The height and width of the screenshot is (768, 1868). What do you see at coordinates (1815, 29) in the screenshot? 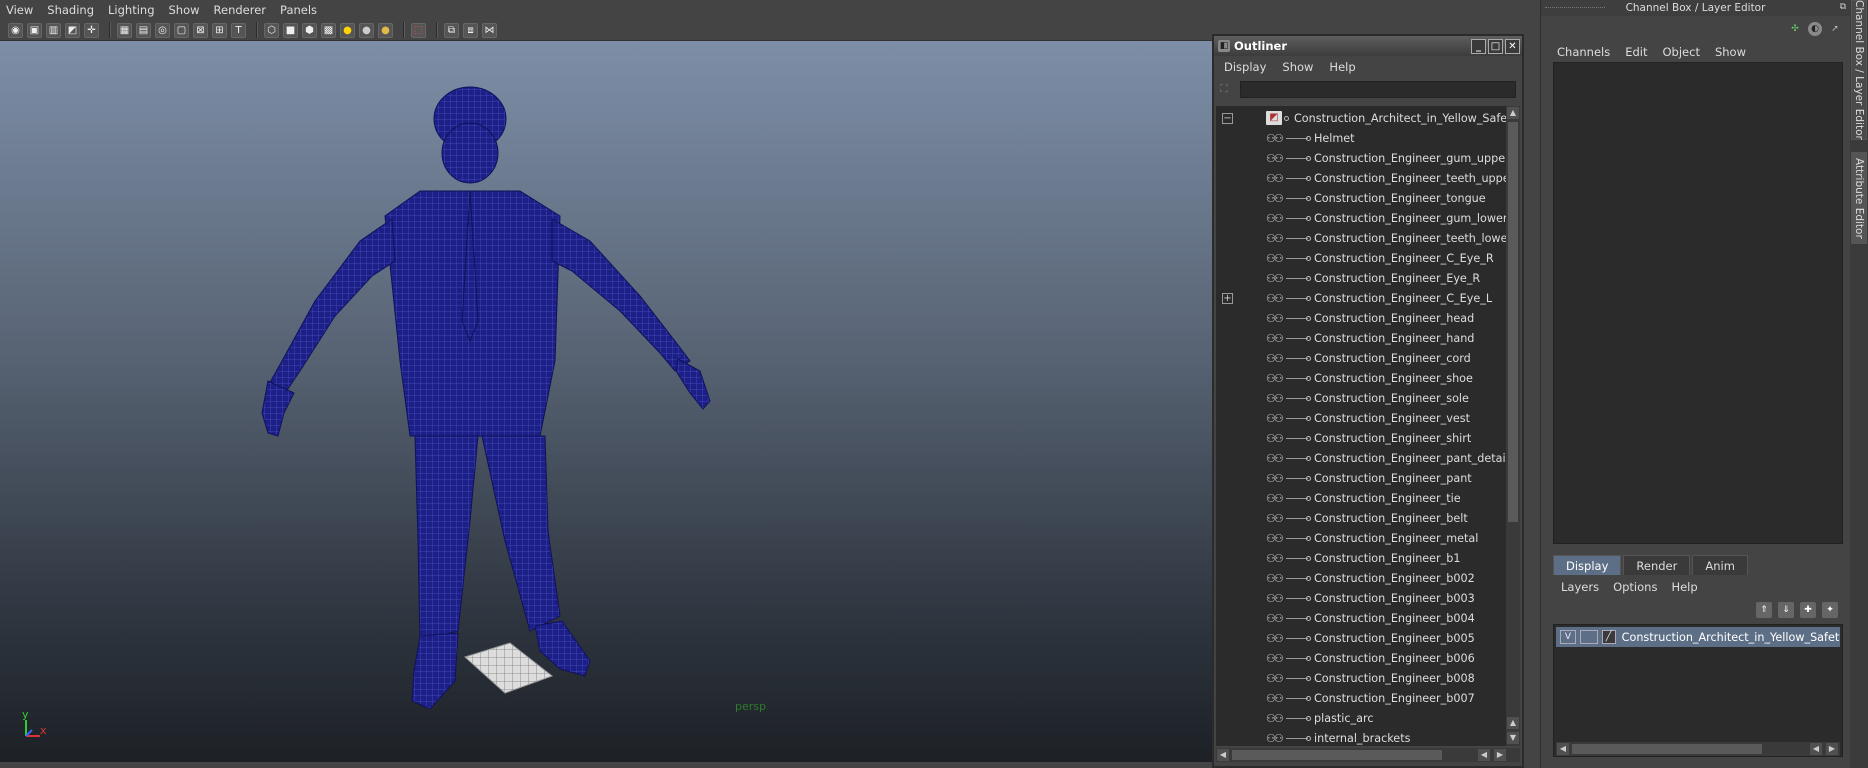
I see `speed-icon: ◐` at bounding box center [1815, 29].